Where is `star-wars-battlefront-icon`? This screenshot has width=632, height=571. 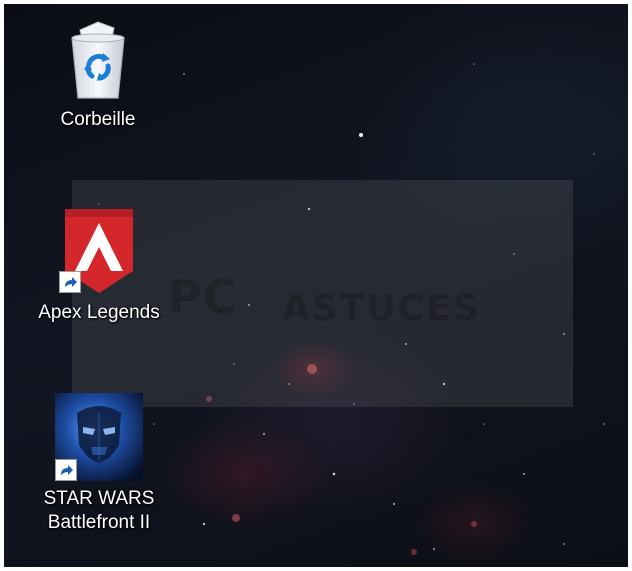
star-wars-battlefront-icon is located at coordinates (99, 437).